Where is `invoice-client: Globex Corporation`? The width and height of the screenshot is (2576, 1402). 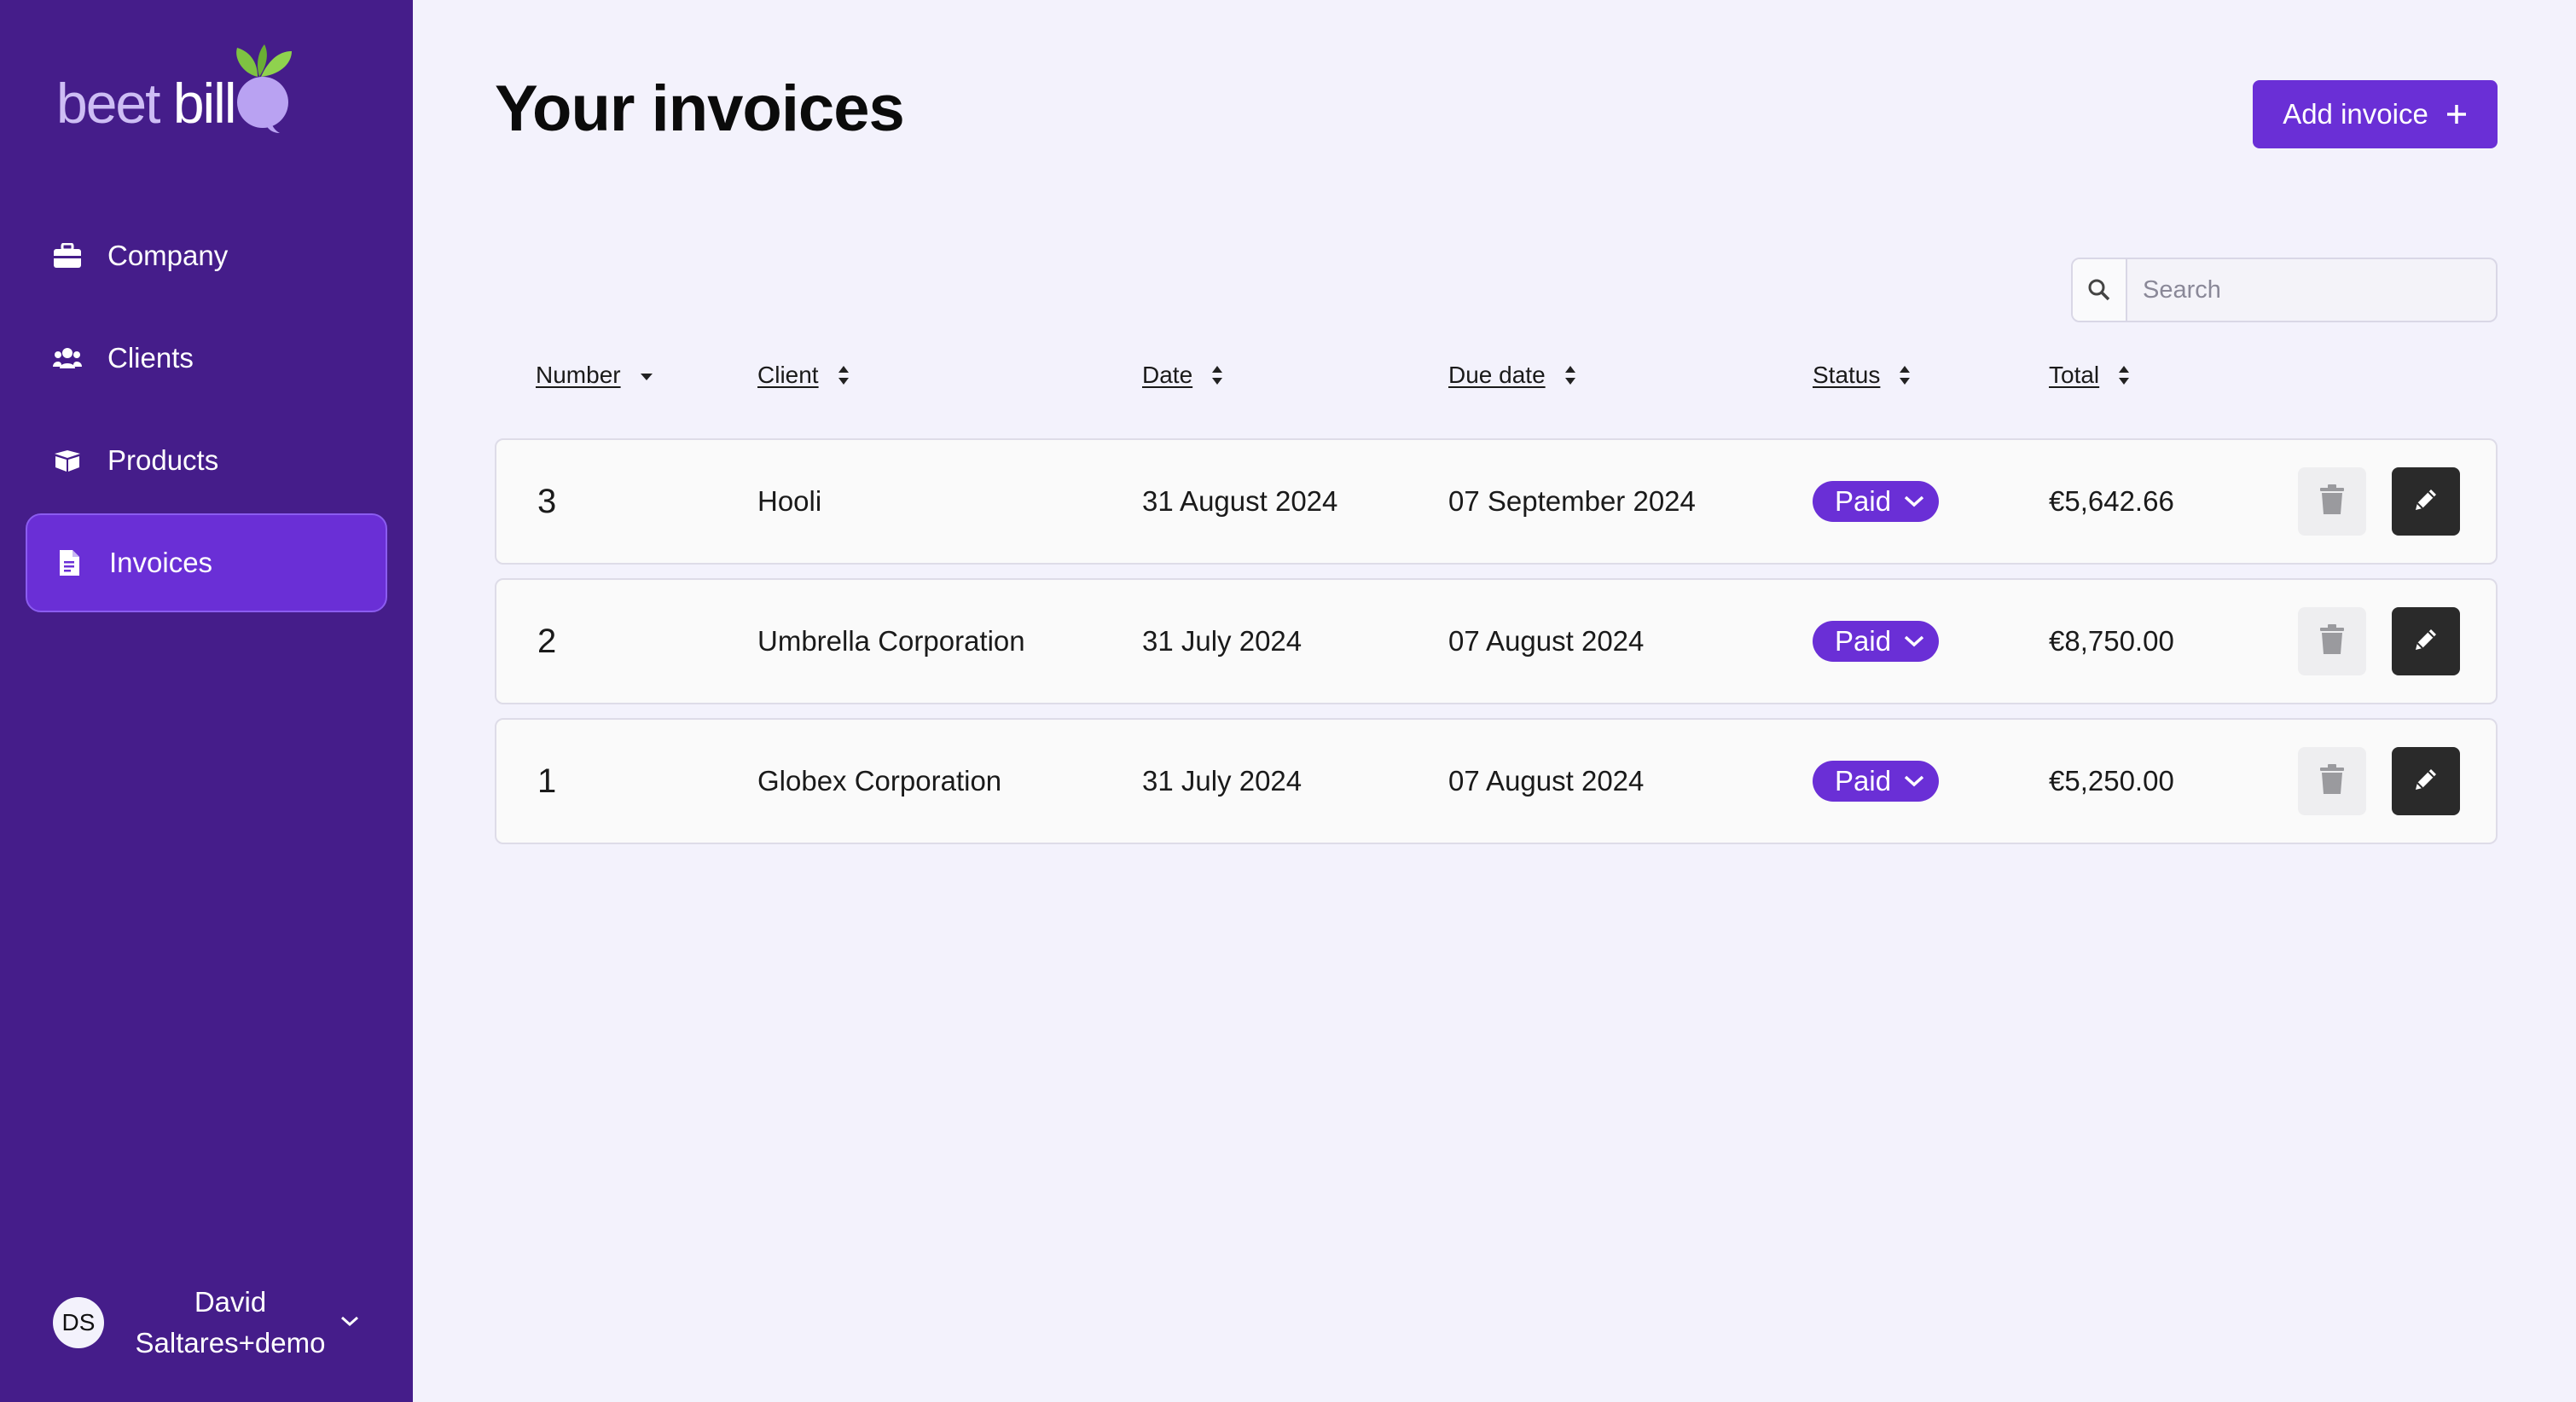 invoice-client: Globex Corporation is located at coordinates (879, 781).